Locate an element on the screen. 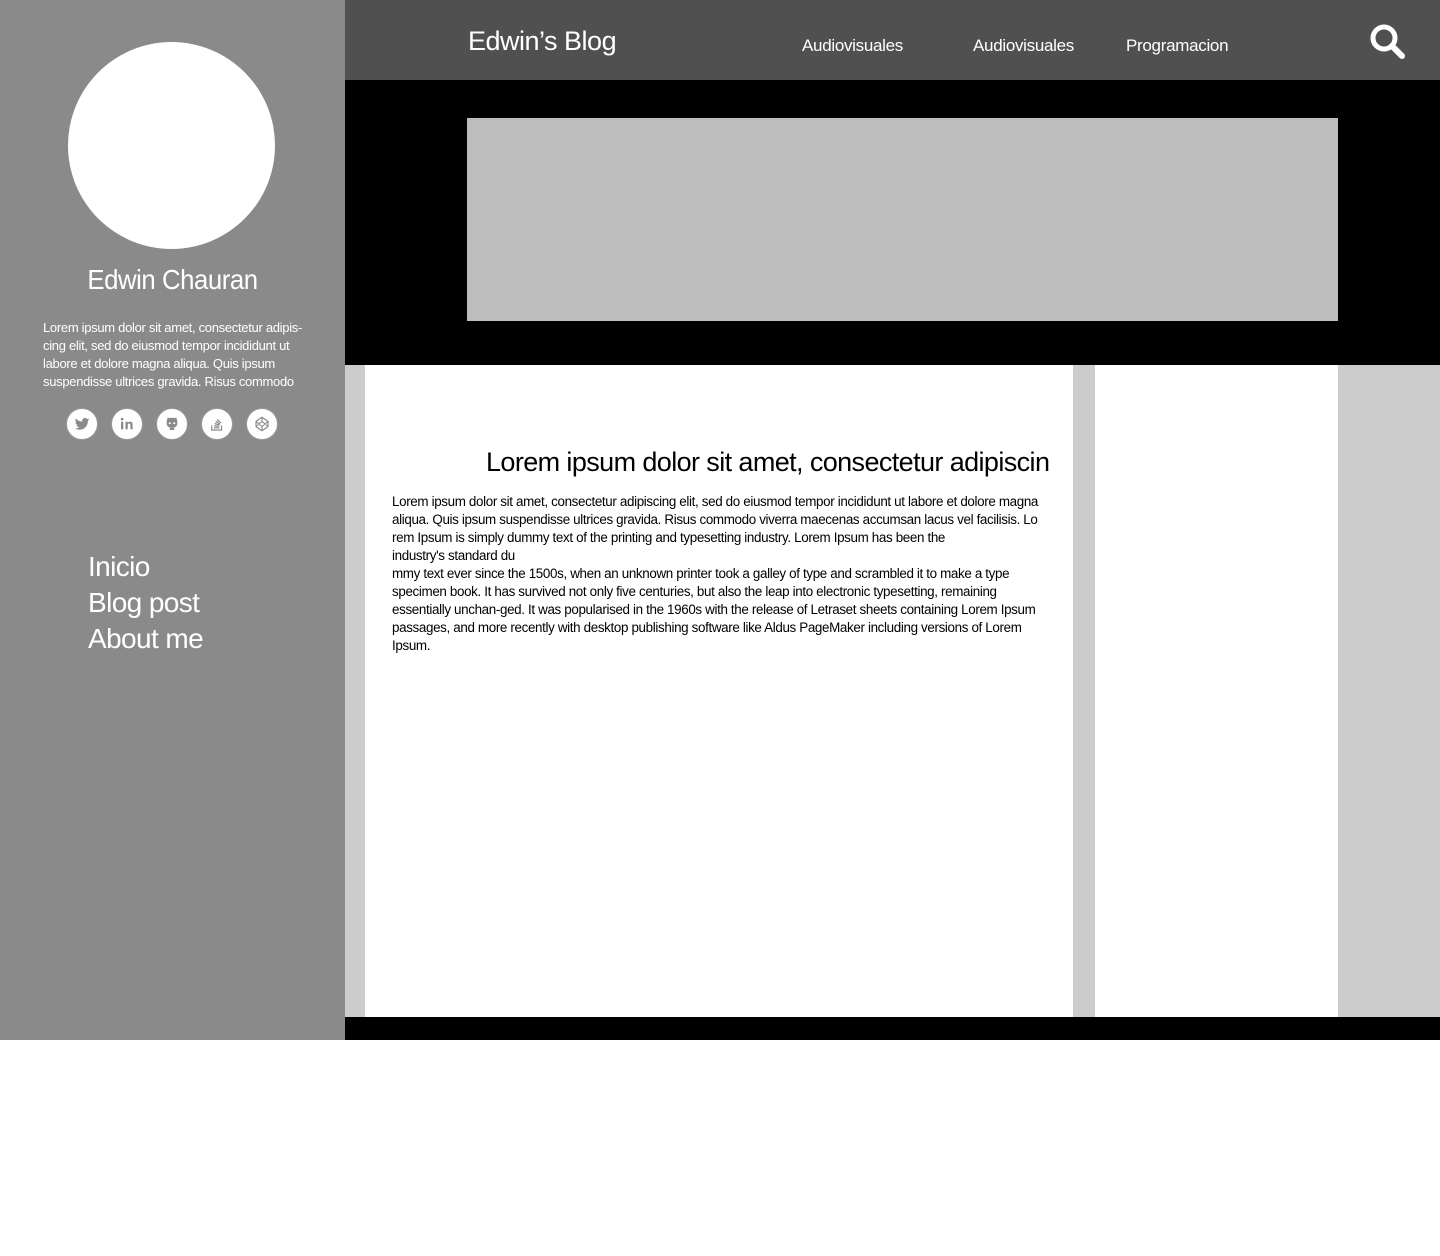  right-panel is located at coordinates (1216, 691).